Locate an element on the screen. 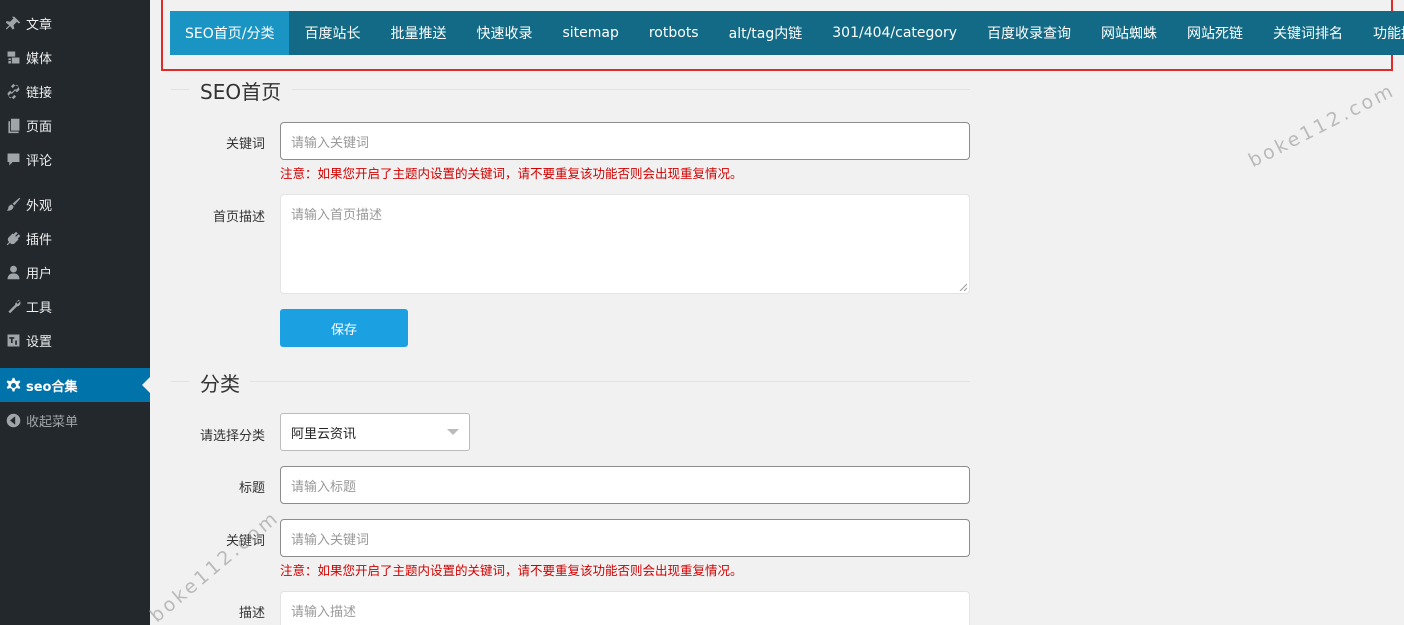  sidebar-item-label: 页面 is located at coordinates (39, 127).